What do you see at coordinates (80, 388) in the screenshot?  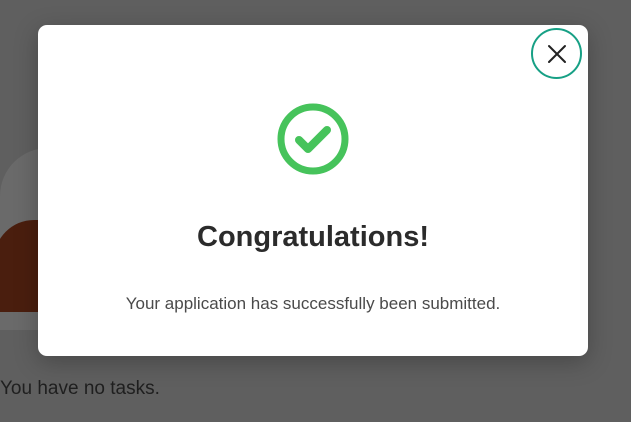 I see `empty-tasks-text: You have no tasks.` at bounding box center [80, 388].